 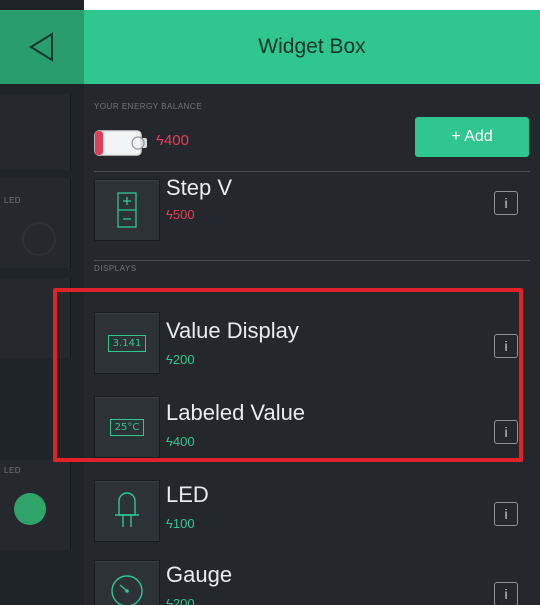 What do you see at coordinates (180, 600) in the screenshot?
I see `widget-price: ϟ200` at bounding box center [180, 600].